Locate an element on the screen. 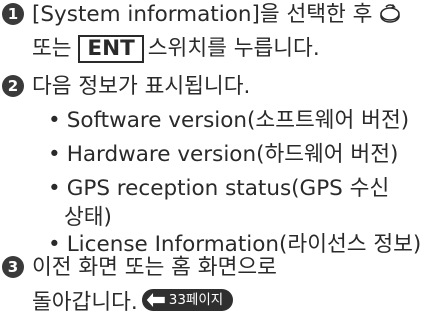  step-3-line-1: 3 이전 화면 또는 홈 화면으로 is located at coordinates (139, 268).